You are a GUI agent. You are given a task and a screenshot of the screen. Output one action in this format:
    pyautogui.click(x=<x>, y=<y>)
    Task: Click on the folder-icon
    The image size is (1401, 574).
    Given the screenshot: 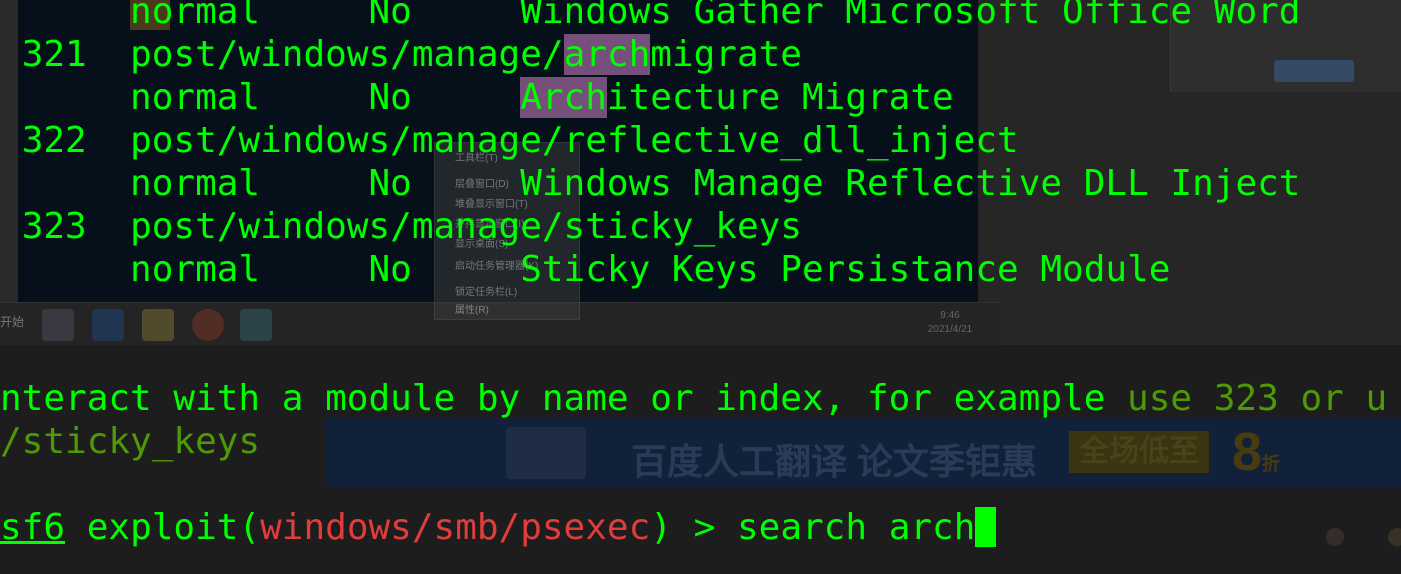 What is the action you would take?
    pyautogui.click(x=158, y=325)
    